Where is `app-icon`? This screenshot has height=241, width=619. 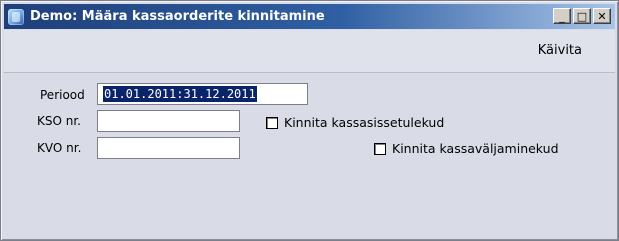
app-icon is located at coordinates (16, 16).